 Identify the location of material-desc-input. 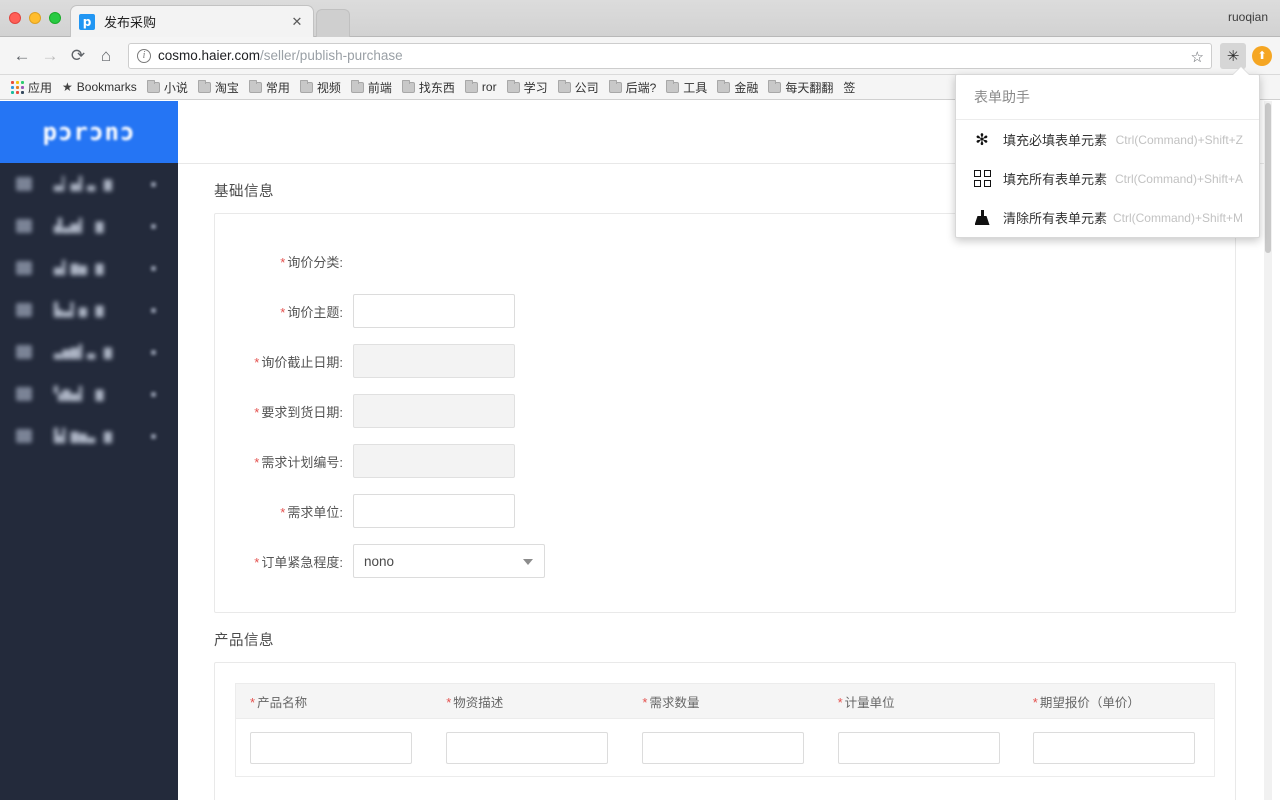
(527, 747).